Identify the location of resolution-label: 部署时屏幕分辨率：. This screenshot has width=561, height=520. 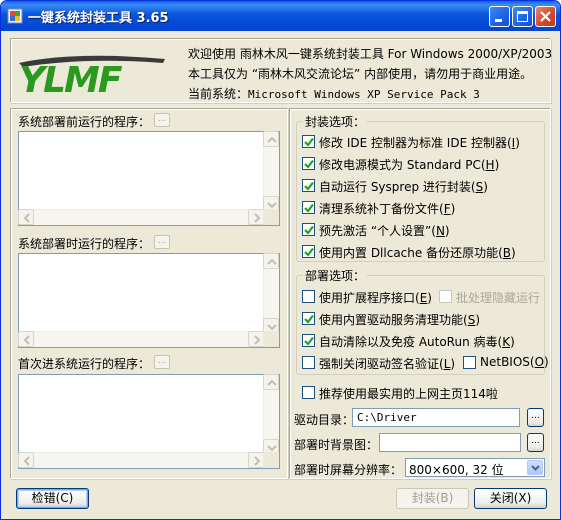
(348, 470).